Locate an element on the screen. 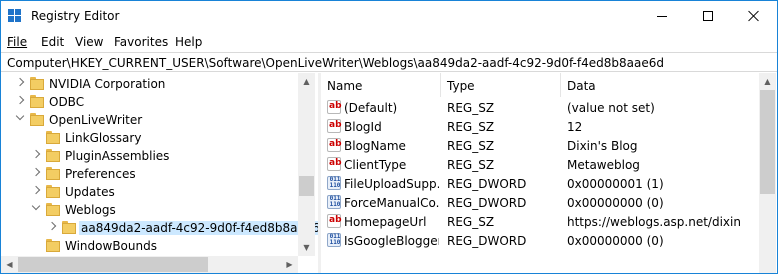 Image resolution: width=778 pixels, height=274 pixels. value-name: BlogName is located at coordinates (375, 146).